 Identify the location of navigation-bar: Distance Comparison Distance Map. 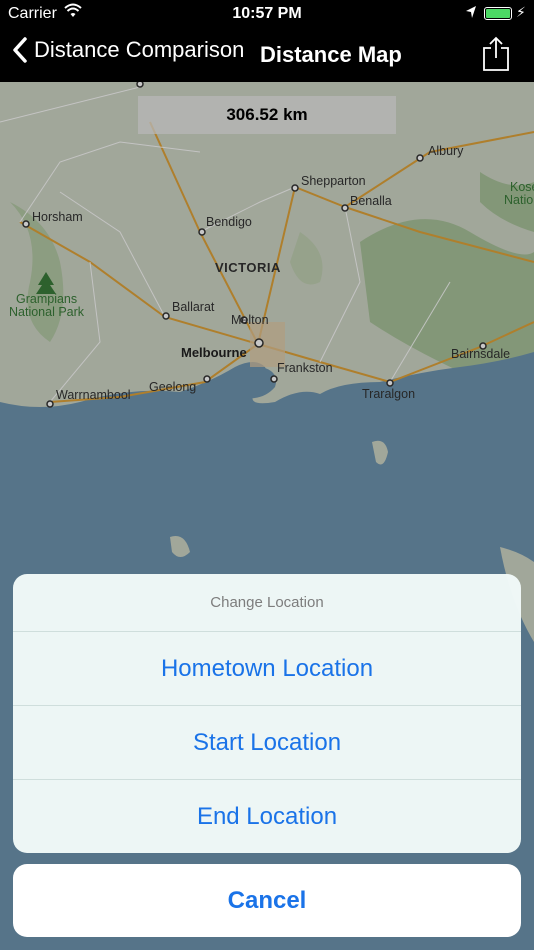
(267, 55).